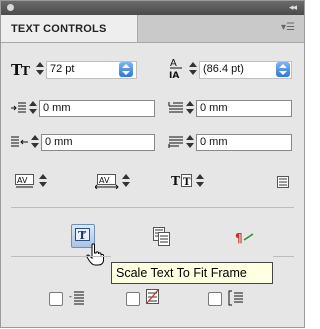  I want to click on left-indent-icon, so click(19, 108).